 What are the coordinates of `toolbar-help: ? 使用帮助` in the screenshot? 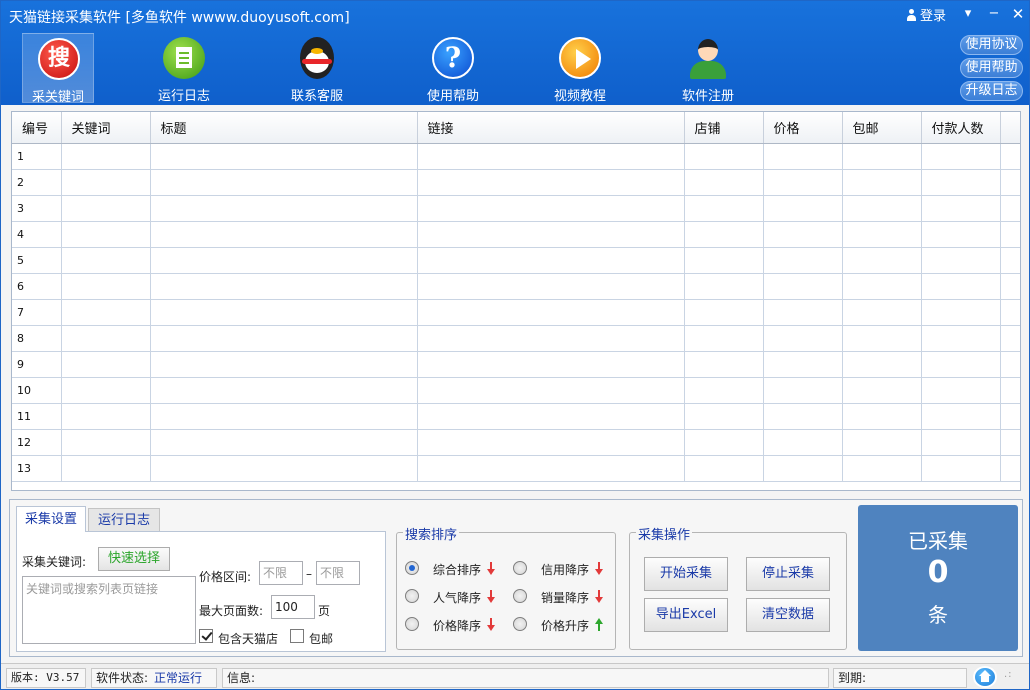 It's located at (453, 68).